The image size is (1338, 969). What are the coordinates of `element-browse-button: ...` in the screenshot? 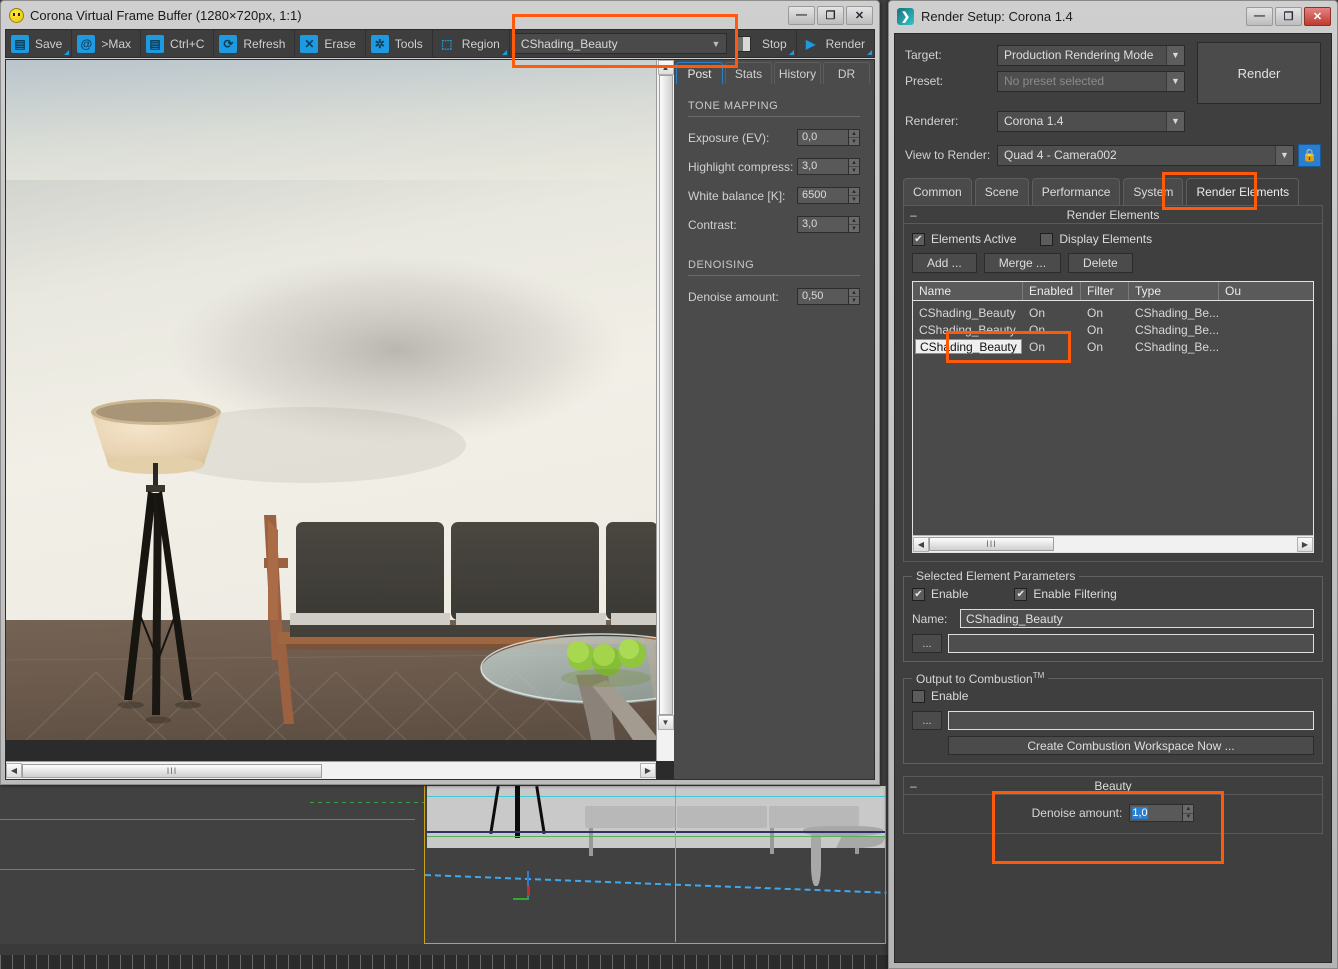 It's located at (927, 643).